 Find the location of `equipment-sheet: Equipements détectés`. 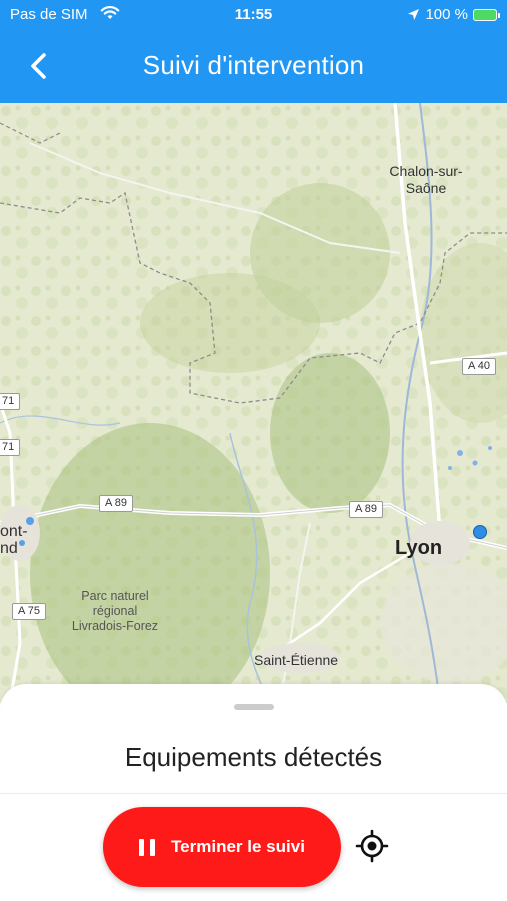

equipment-sheet: Equipements détectés is located at coordinates (253, 739).